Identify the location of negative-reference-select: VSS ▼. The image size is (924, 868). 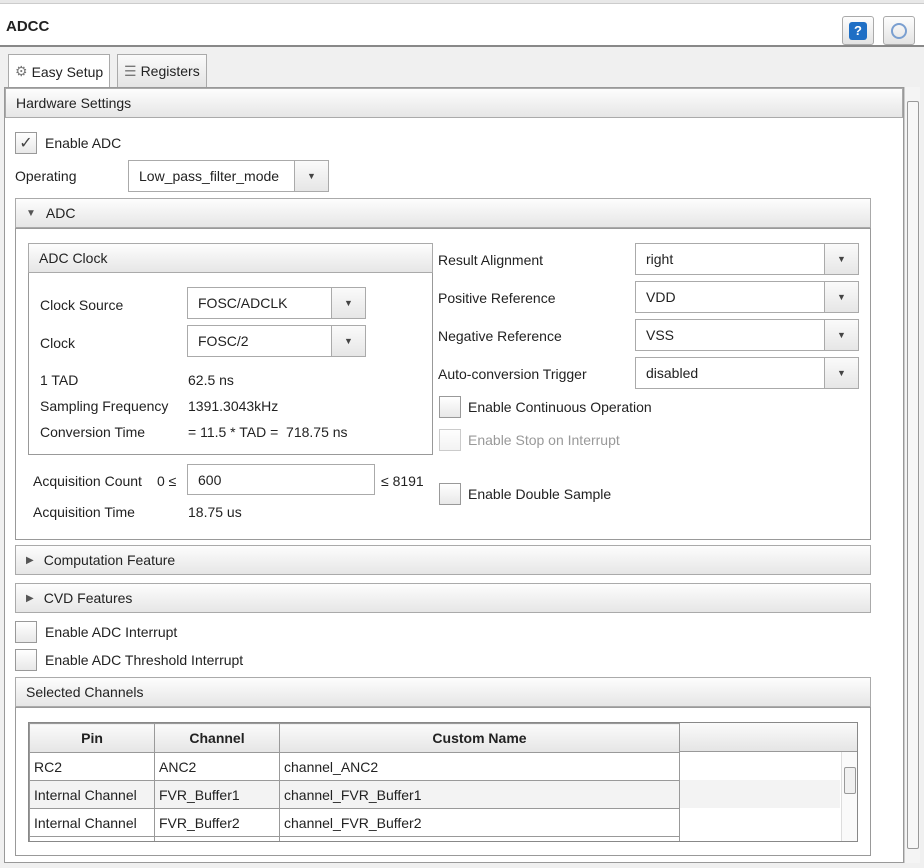
(747, 335).